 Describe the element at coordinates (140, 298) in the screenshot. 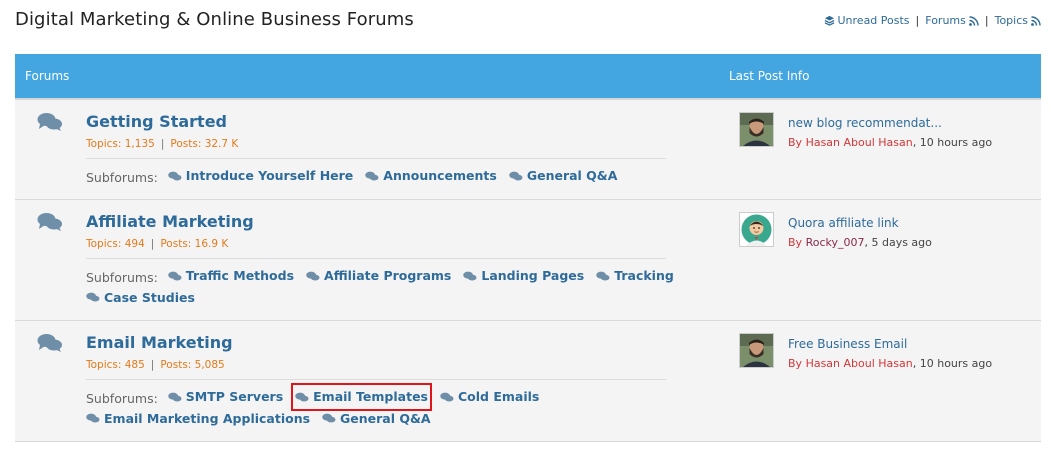

I see `subforum-link: Case Studies` at that location.